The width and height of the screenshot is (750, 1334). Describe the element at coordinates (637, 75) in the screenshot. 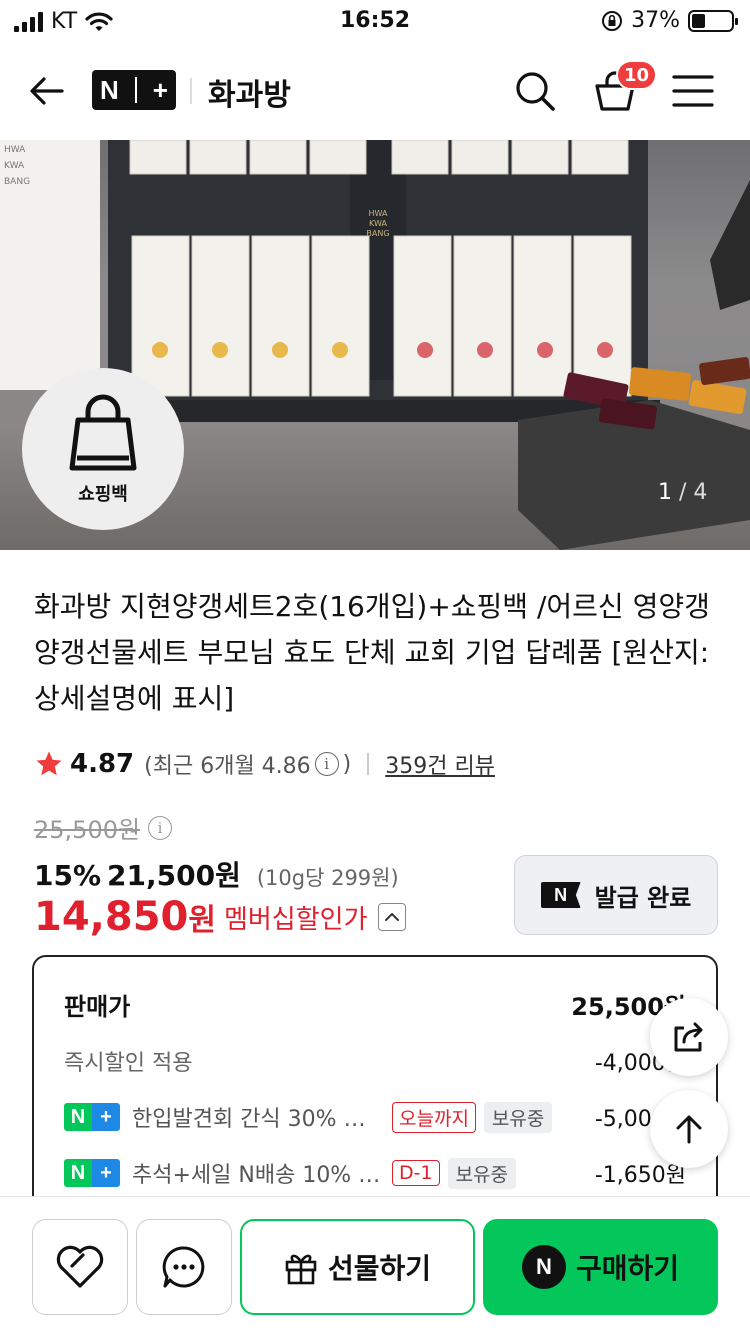

I see `cart-count-badge: 10` at that location.